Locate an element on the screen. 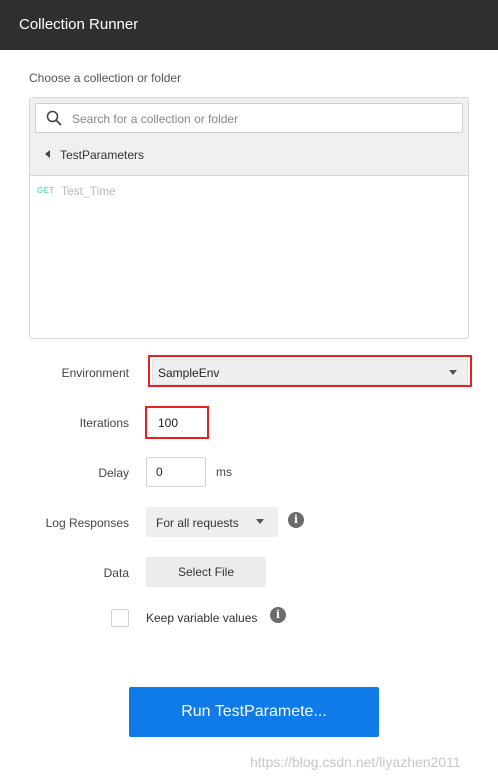 This screenshot has height=780, width=498. search-box is located at coordinates (249, 118).